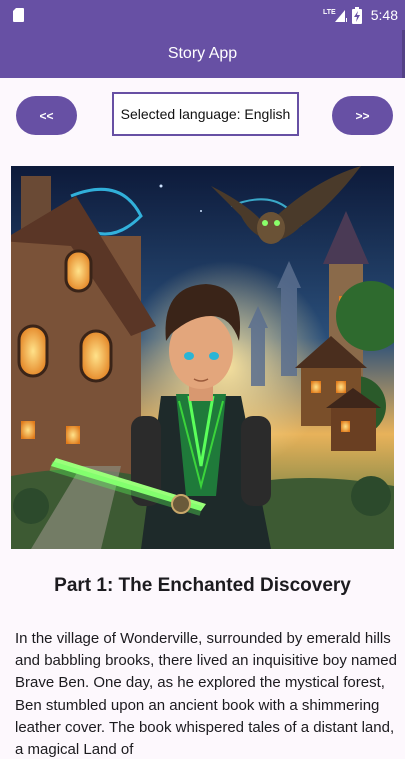  I want to click on app-title: Story App, so click(202, 53).